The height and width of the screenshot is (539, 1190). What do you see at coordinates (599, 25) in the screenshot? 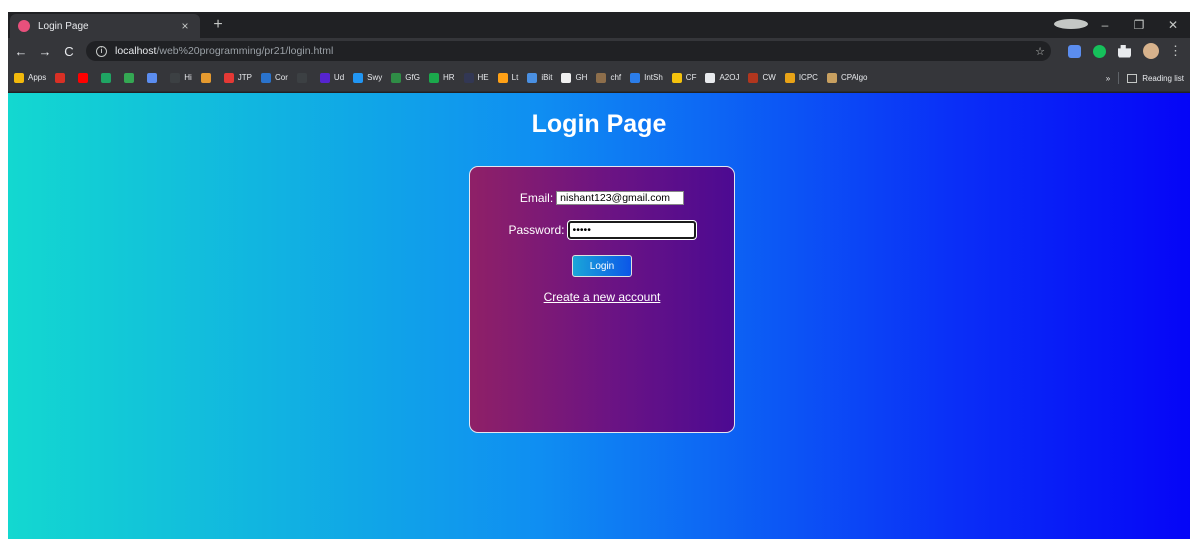
I see `tab-strip: Login Page × + – ❐ ✕` at bounding box center [599, 25].